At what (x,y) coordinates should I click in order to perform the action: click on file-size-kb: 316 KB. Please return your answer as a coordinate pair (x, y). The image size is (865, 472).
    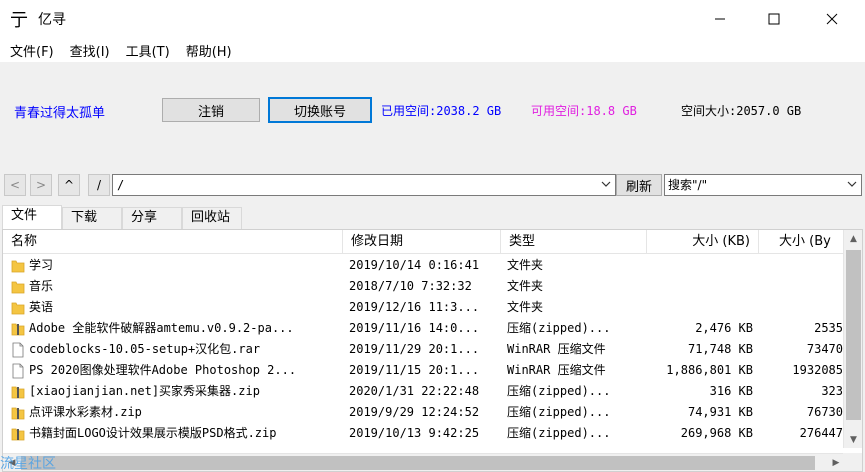
    Looking at the image, I should click on (731, 391).